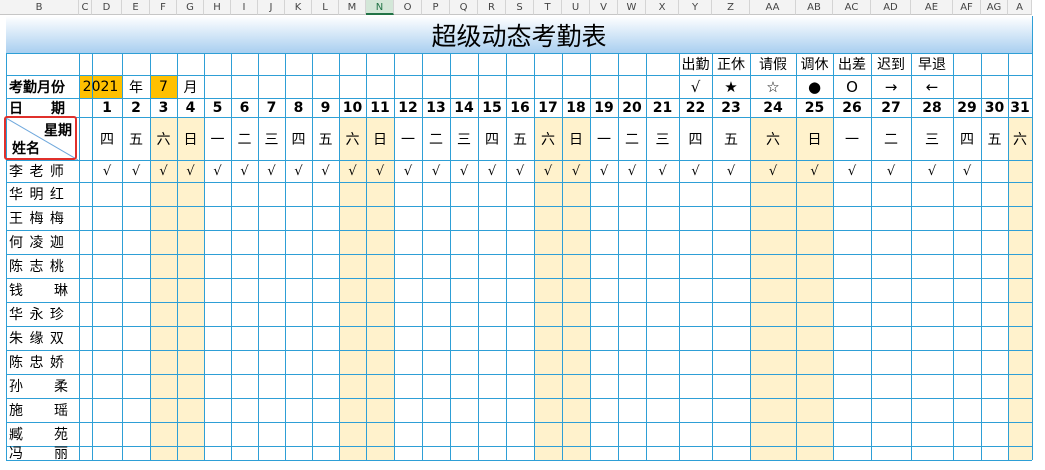 The image size is (1045, 470). Describe the element at coordinates (891, 7) in the screenshot. I see `column-header-ad: AD` at that location.